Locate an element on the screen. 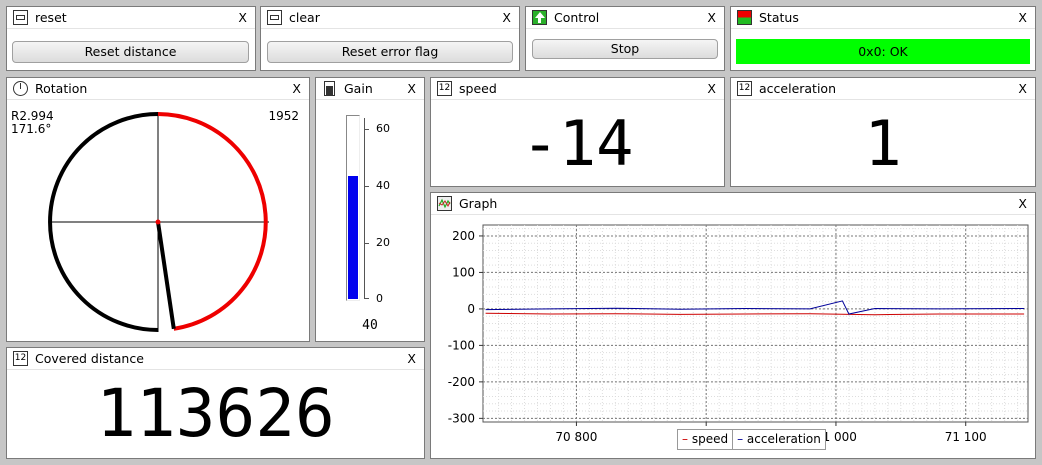 This screenshot has width=1042, height=465. x-tick-label: 70 800 is located at coordinates (576, 437).